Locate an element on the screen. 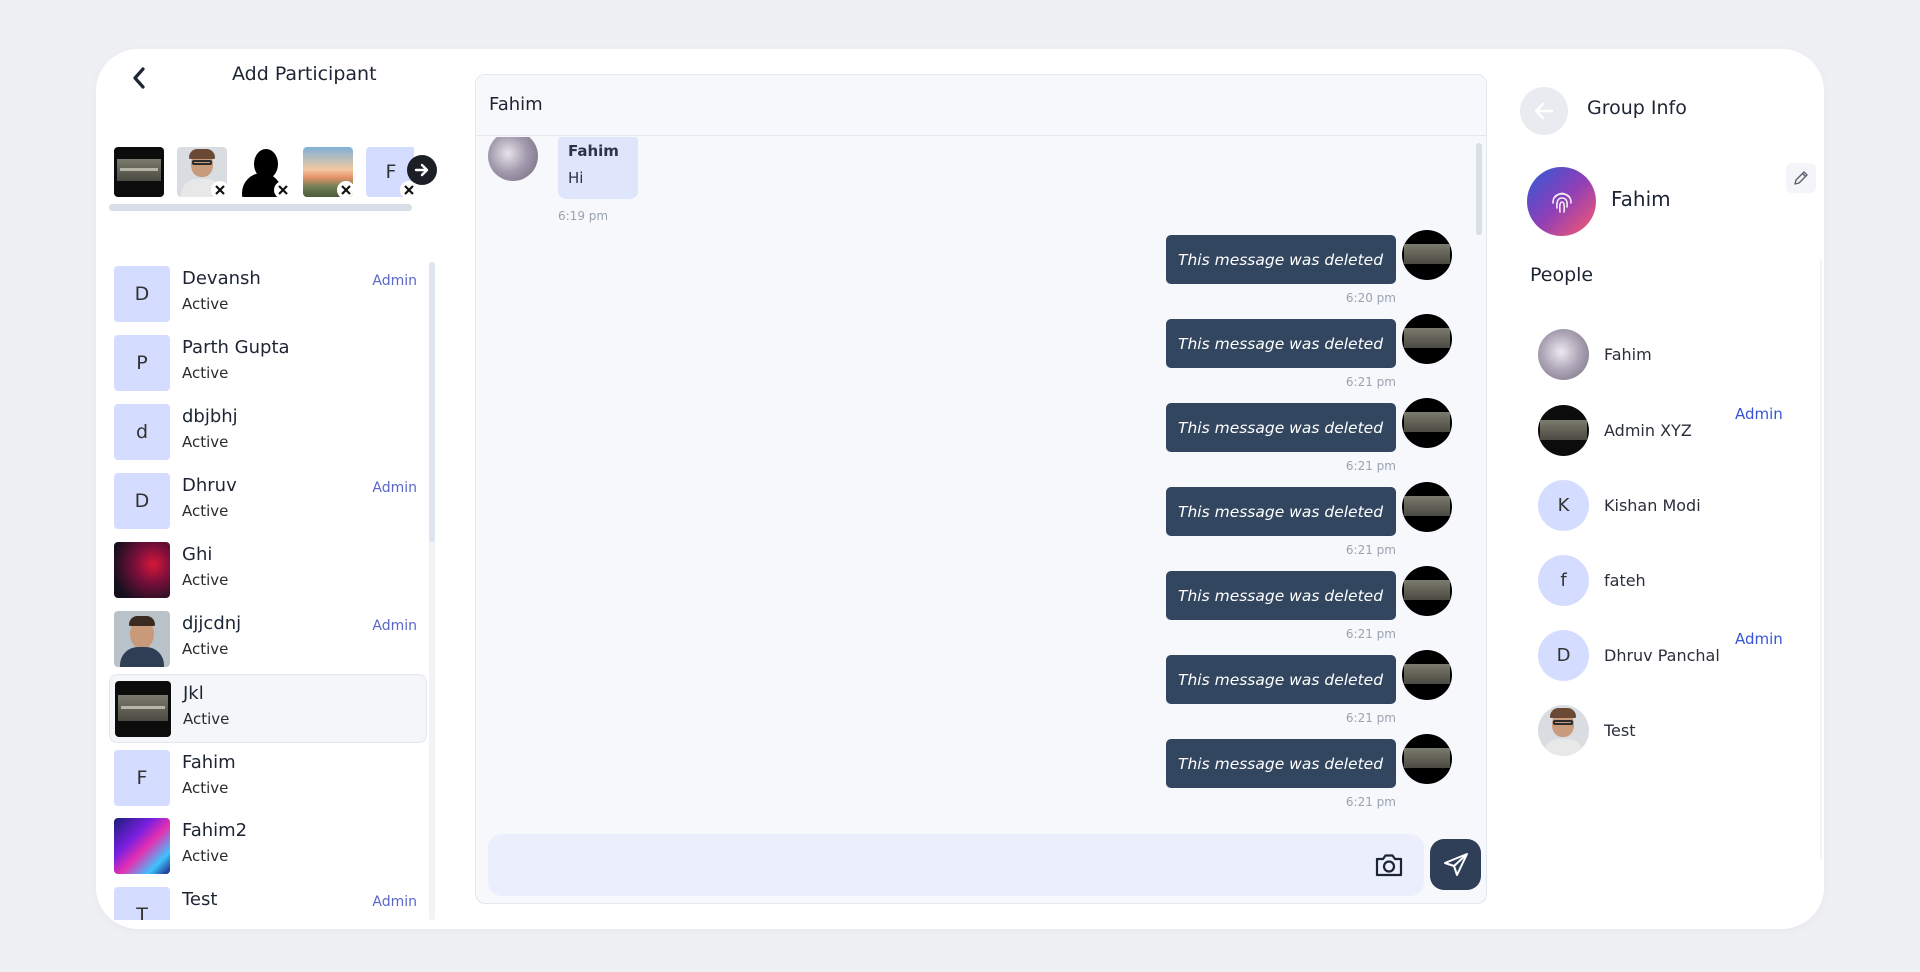 This screenshot has width=1920, height=972. member-name: Test is located at coordinates (1620, 730).